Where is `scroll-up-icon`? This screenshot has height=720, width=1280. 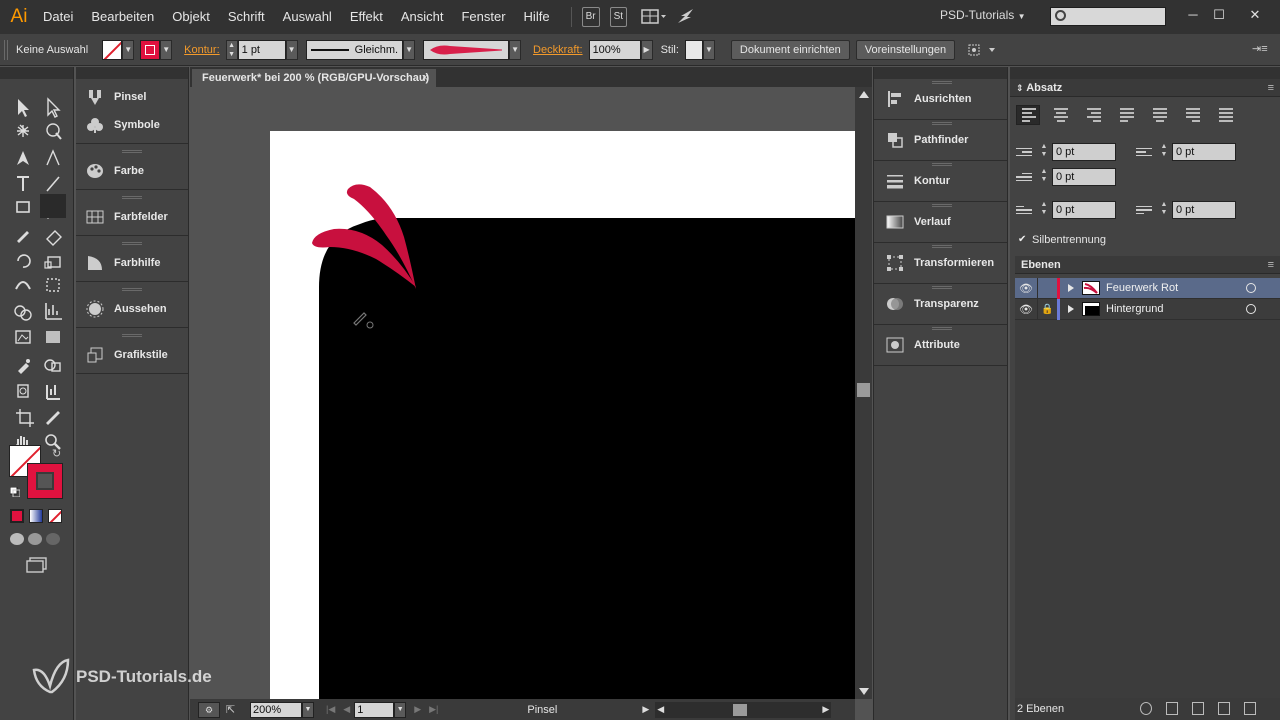 scroll-up-icon is located at coordinates (864, 94).